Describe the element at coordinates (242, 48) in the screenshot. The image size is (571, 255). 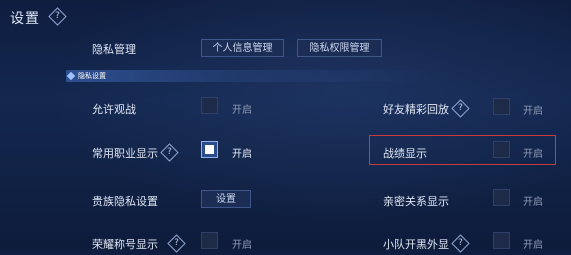
I see `personal-info-management-button: 个人信息管理` at that location.